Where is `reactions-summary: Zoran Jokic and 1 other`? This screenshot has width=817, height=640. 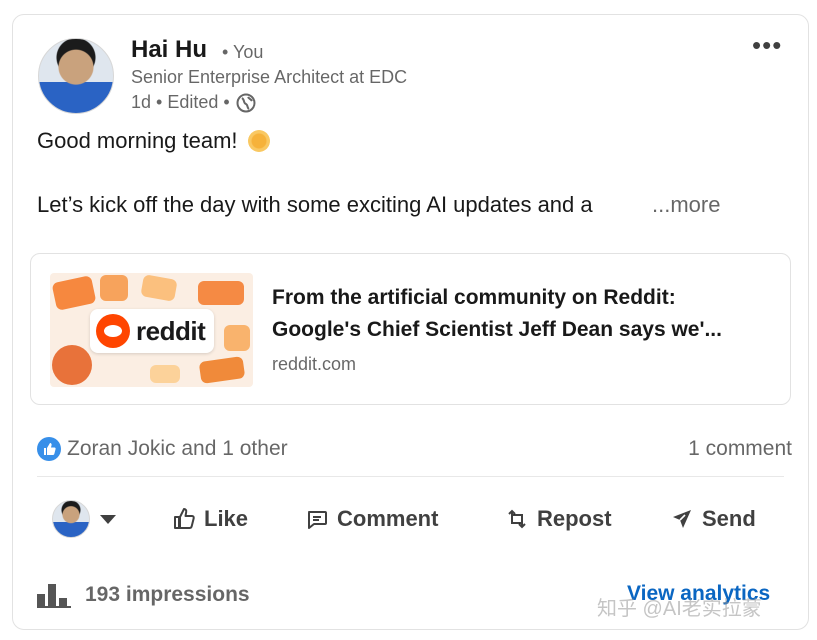
reactions-summary: Zoran Jokic and 1 other is located at coordinates (162, 449).